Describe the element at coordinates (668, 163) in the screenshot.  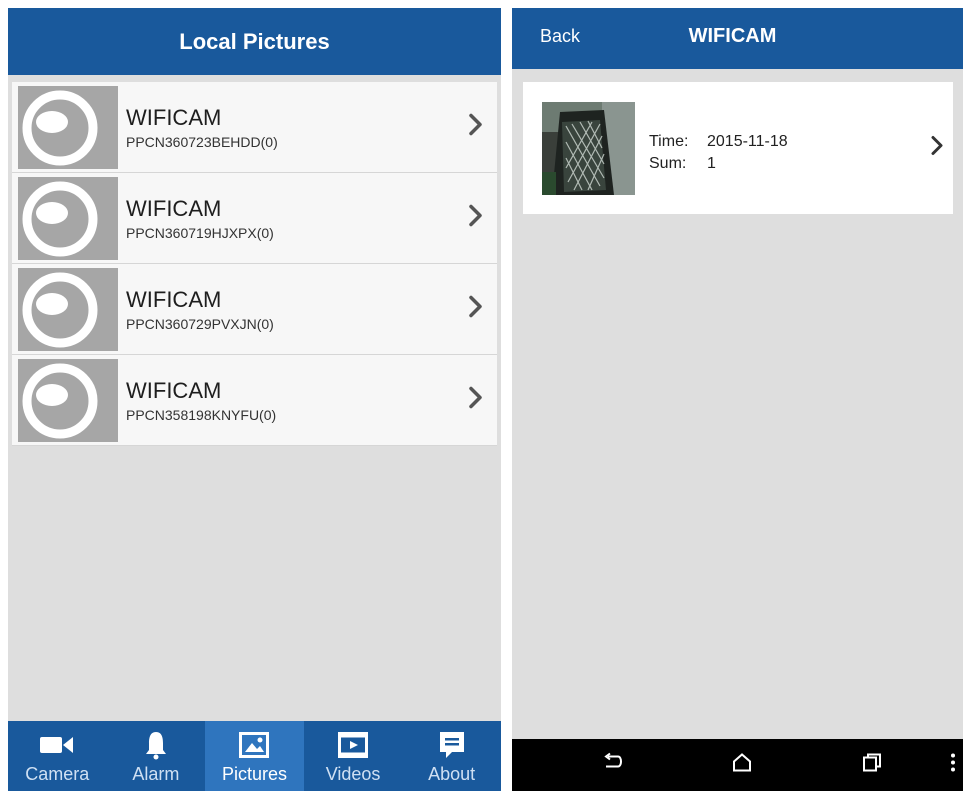
I see `sum-label: Sum:` at that location.